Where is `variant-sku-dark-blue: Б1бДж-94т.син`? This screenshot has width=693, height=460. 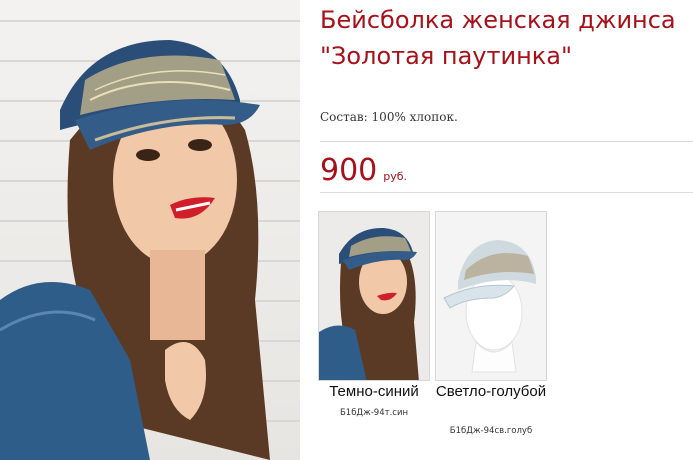
variant-sku-dark-blue: Б1бДж-94т.син is located at coordinates (374, 413).